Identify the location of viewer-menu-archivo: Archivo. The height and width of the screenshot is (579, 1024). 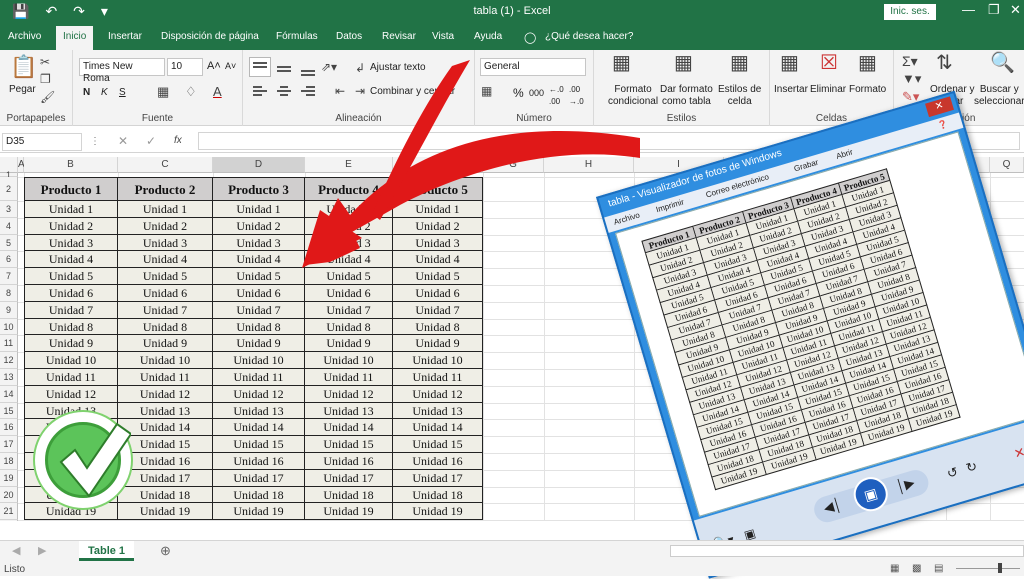
(627, 219).